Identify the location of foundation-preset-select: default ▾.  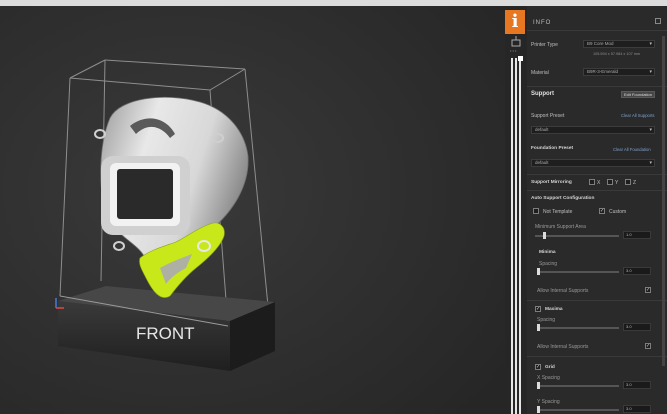
(593, 163).